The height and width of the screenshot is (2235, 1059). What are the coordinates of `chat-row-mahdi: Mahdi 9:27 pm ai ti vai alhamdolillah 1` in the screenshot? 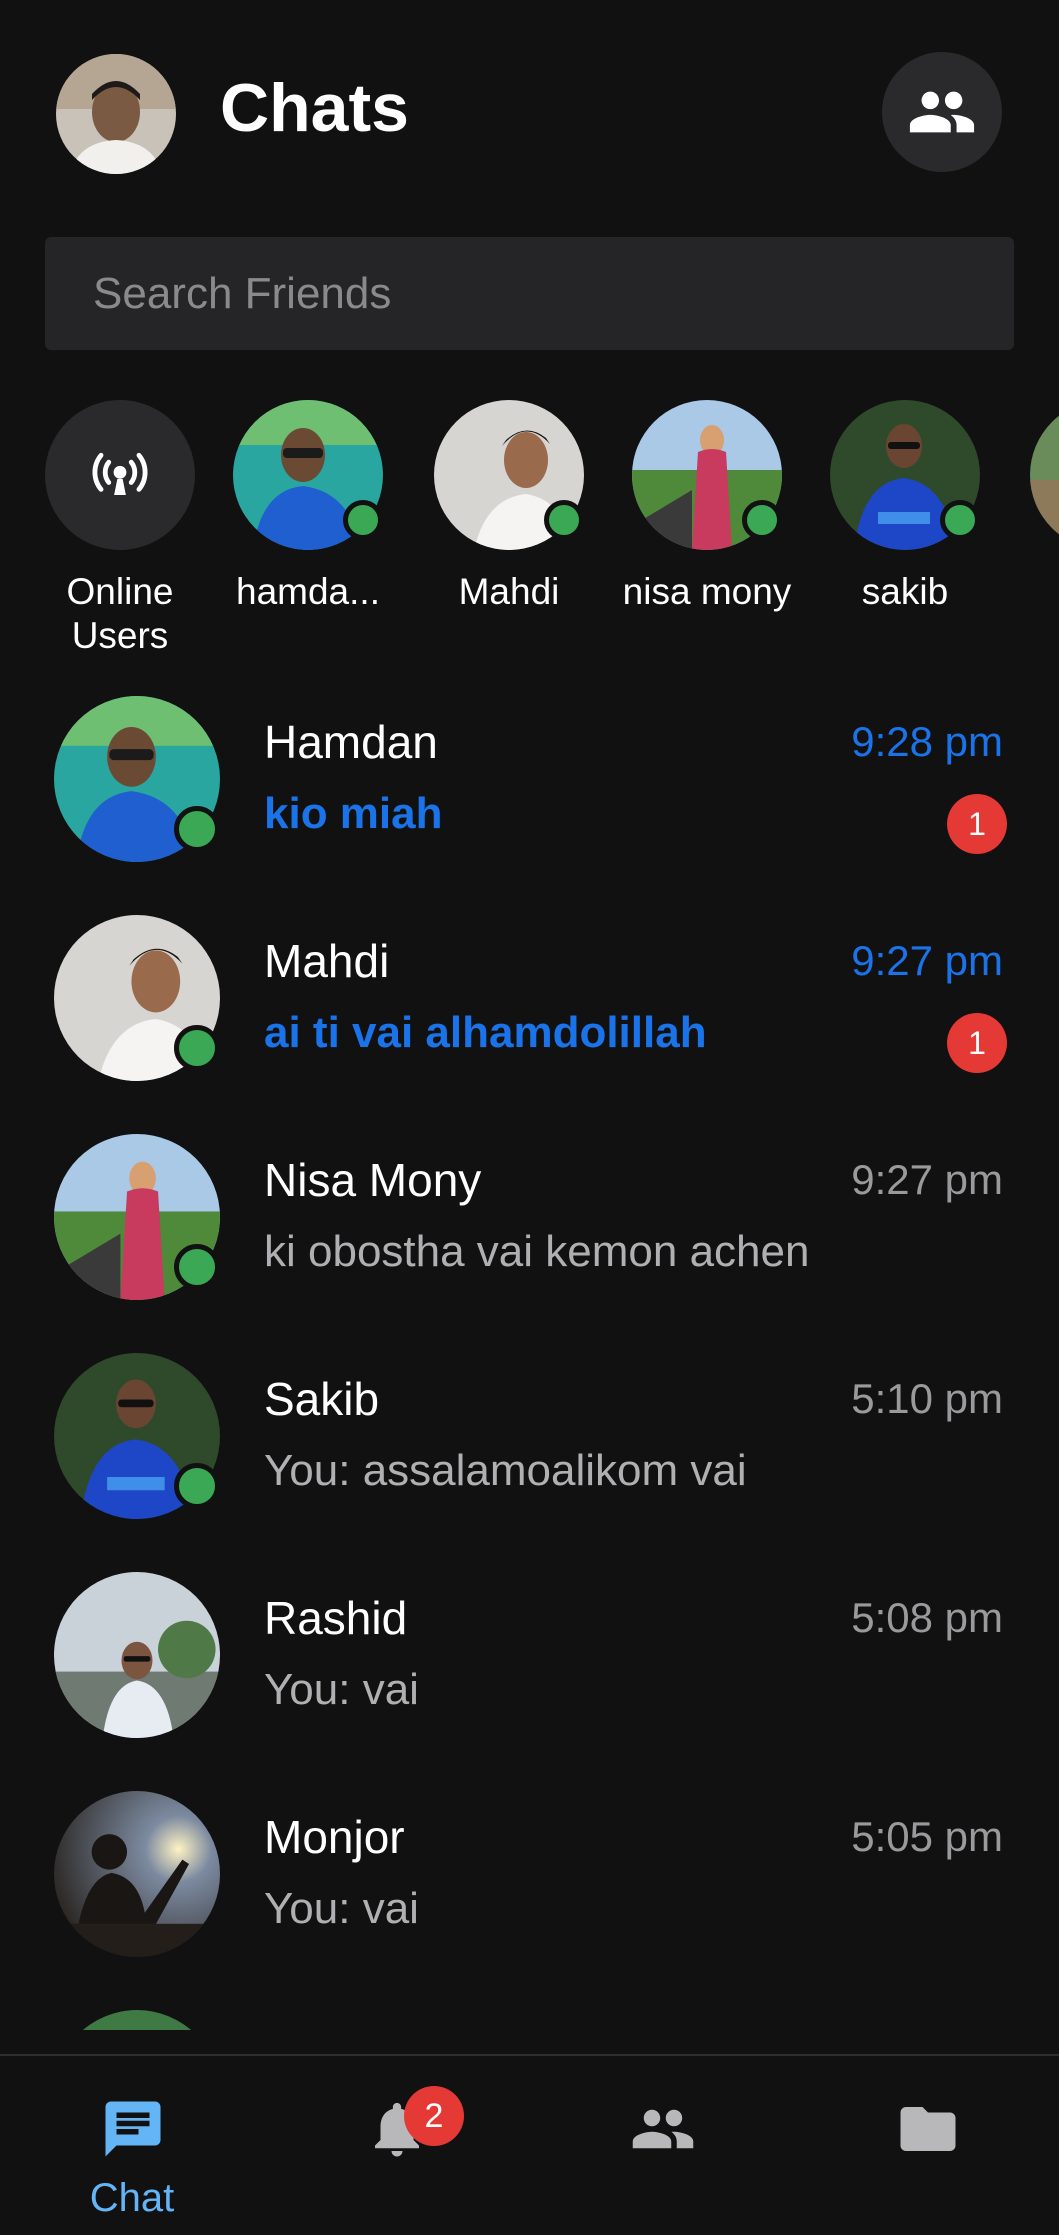 It's located at (529, 1012).